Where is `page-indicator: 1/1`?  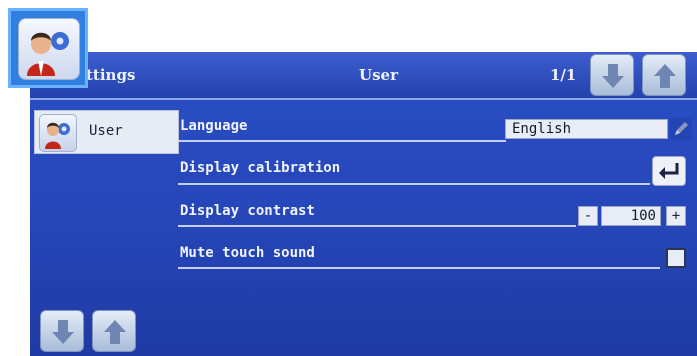
page-indicator: 1/1 is located at coordinates (563, 75).